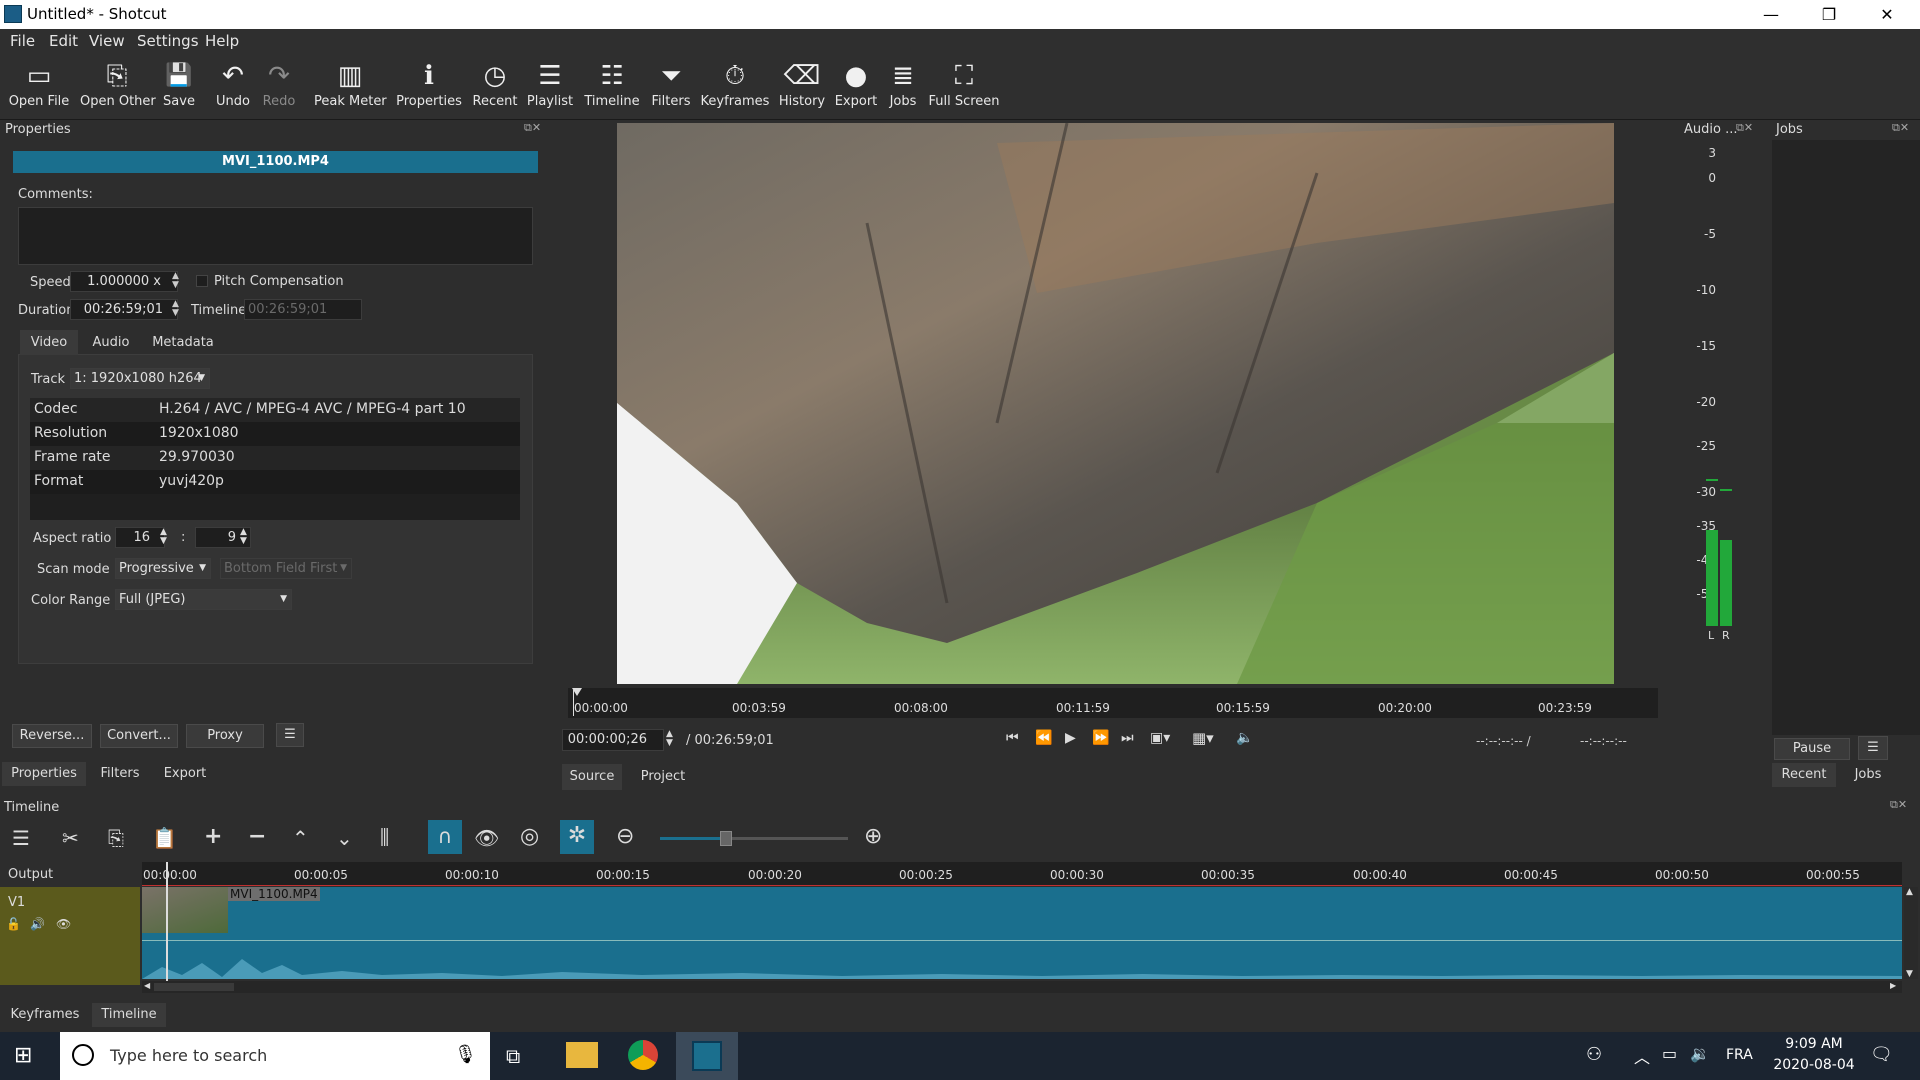  What do you see at coordinates (1887, 14) in the screenshot?
I see `close-button: ✕` at bounding box center [1887, 14].